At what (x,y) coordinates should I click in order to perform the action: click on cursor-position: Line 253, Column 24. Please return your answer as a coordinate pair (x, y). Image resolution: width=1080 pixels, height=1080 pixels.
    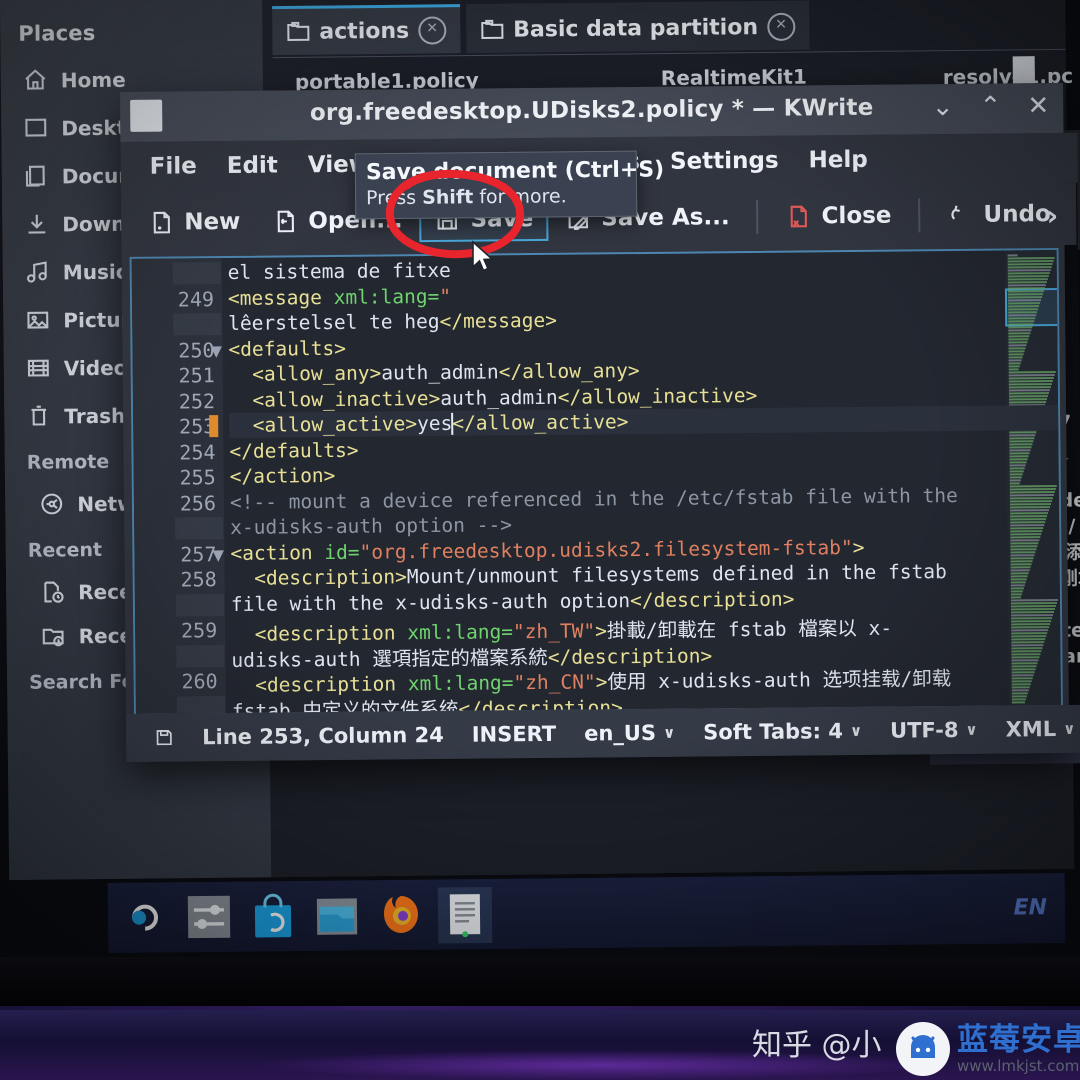
    Looking at the image, I should click on (323, 736).